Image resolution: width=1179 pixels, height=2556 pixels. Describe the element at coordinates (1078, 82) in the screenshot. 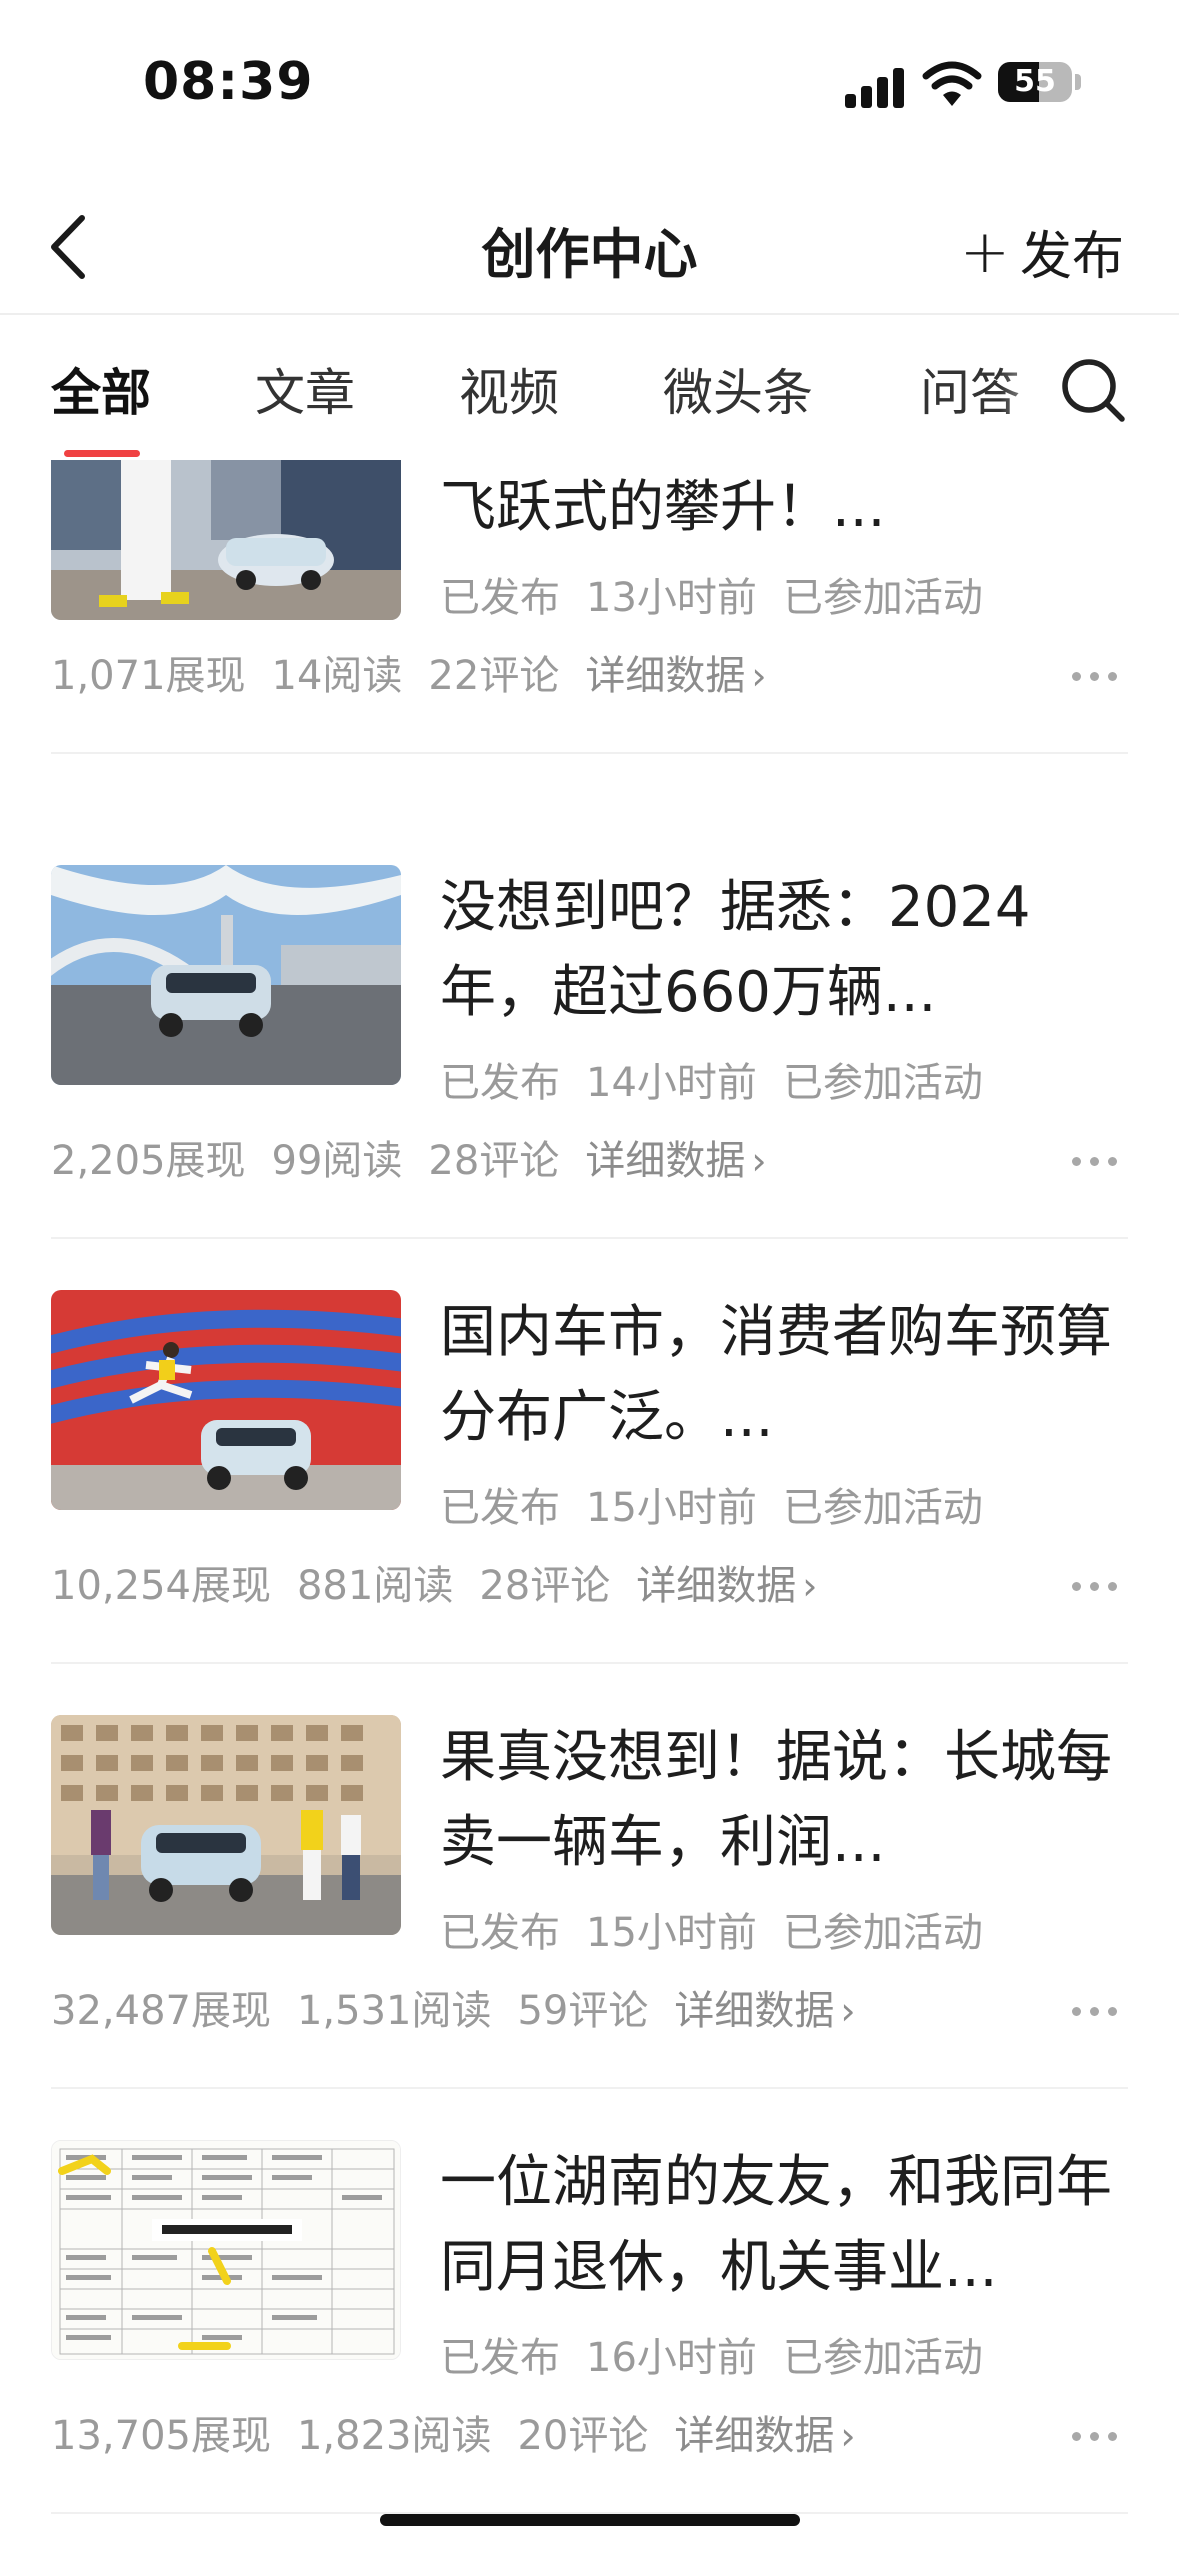

I see `battery-tip` at that location.